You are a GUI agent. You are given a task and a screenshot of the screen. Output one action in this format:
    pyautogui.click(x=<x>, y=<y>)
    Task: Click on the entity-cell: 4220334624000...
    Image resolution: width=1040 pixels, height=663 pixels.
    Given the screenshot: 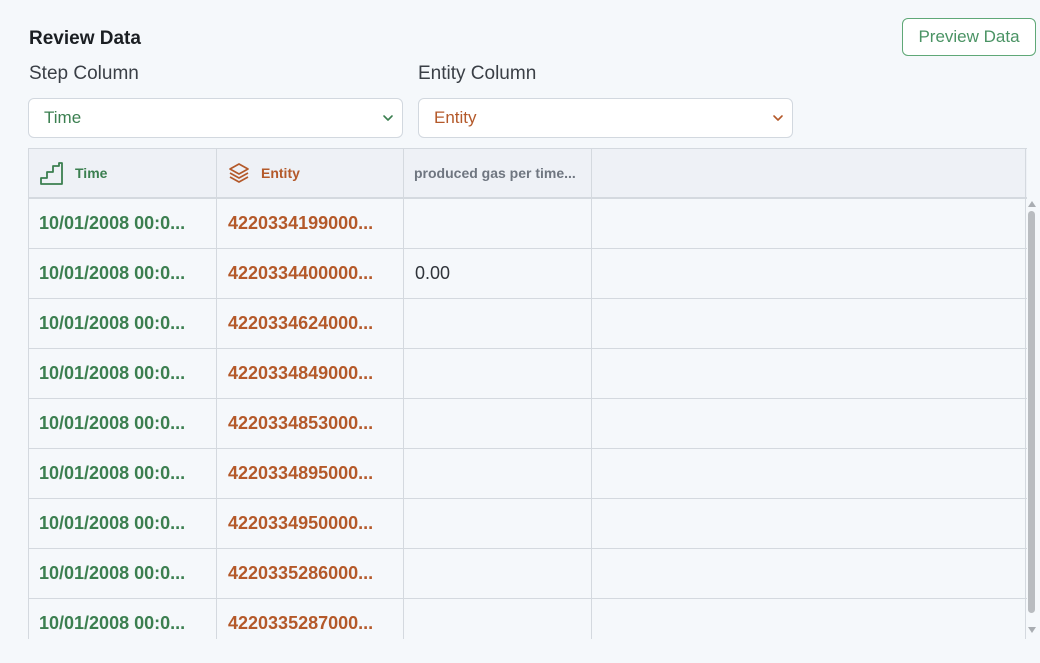 What is the action you would take?
    pyautogui.click(x=310, y=323)
    